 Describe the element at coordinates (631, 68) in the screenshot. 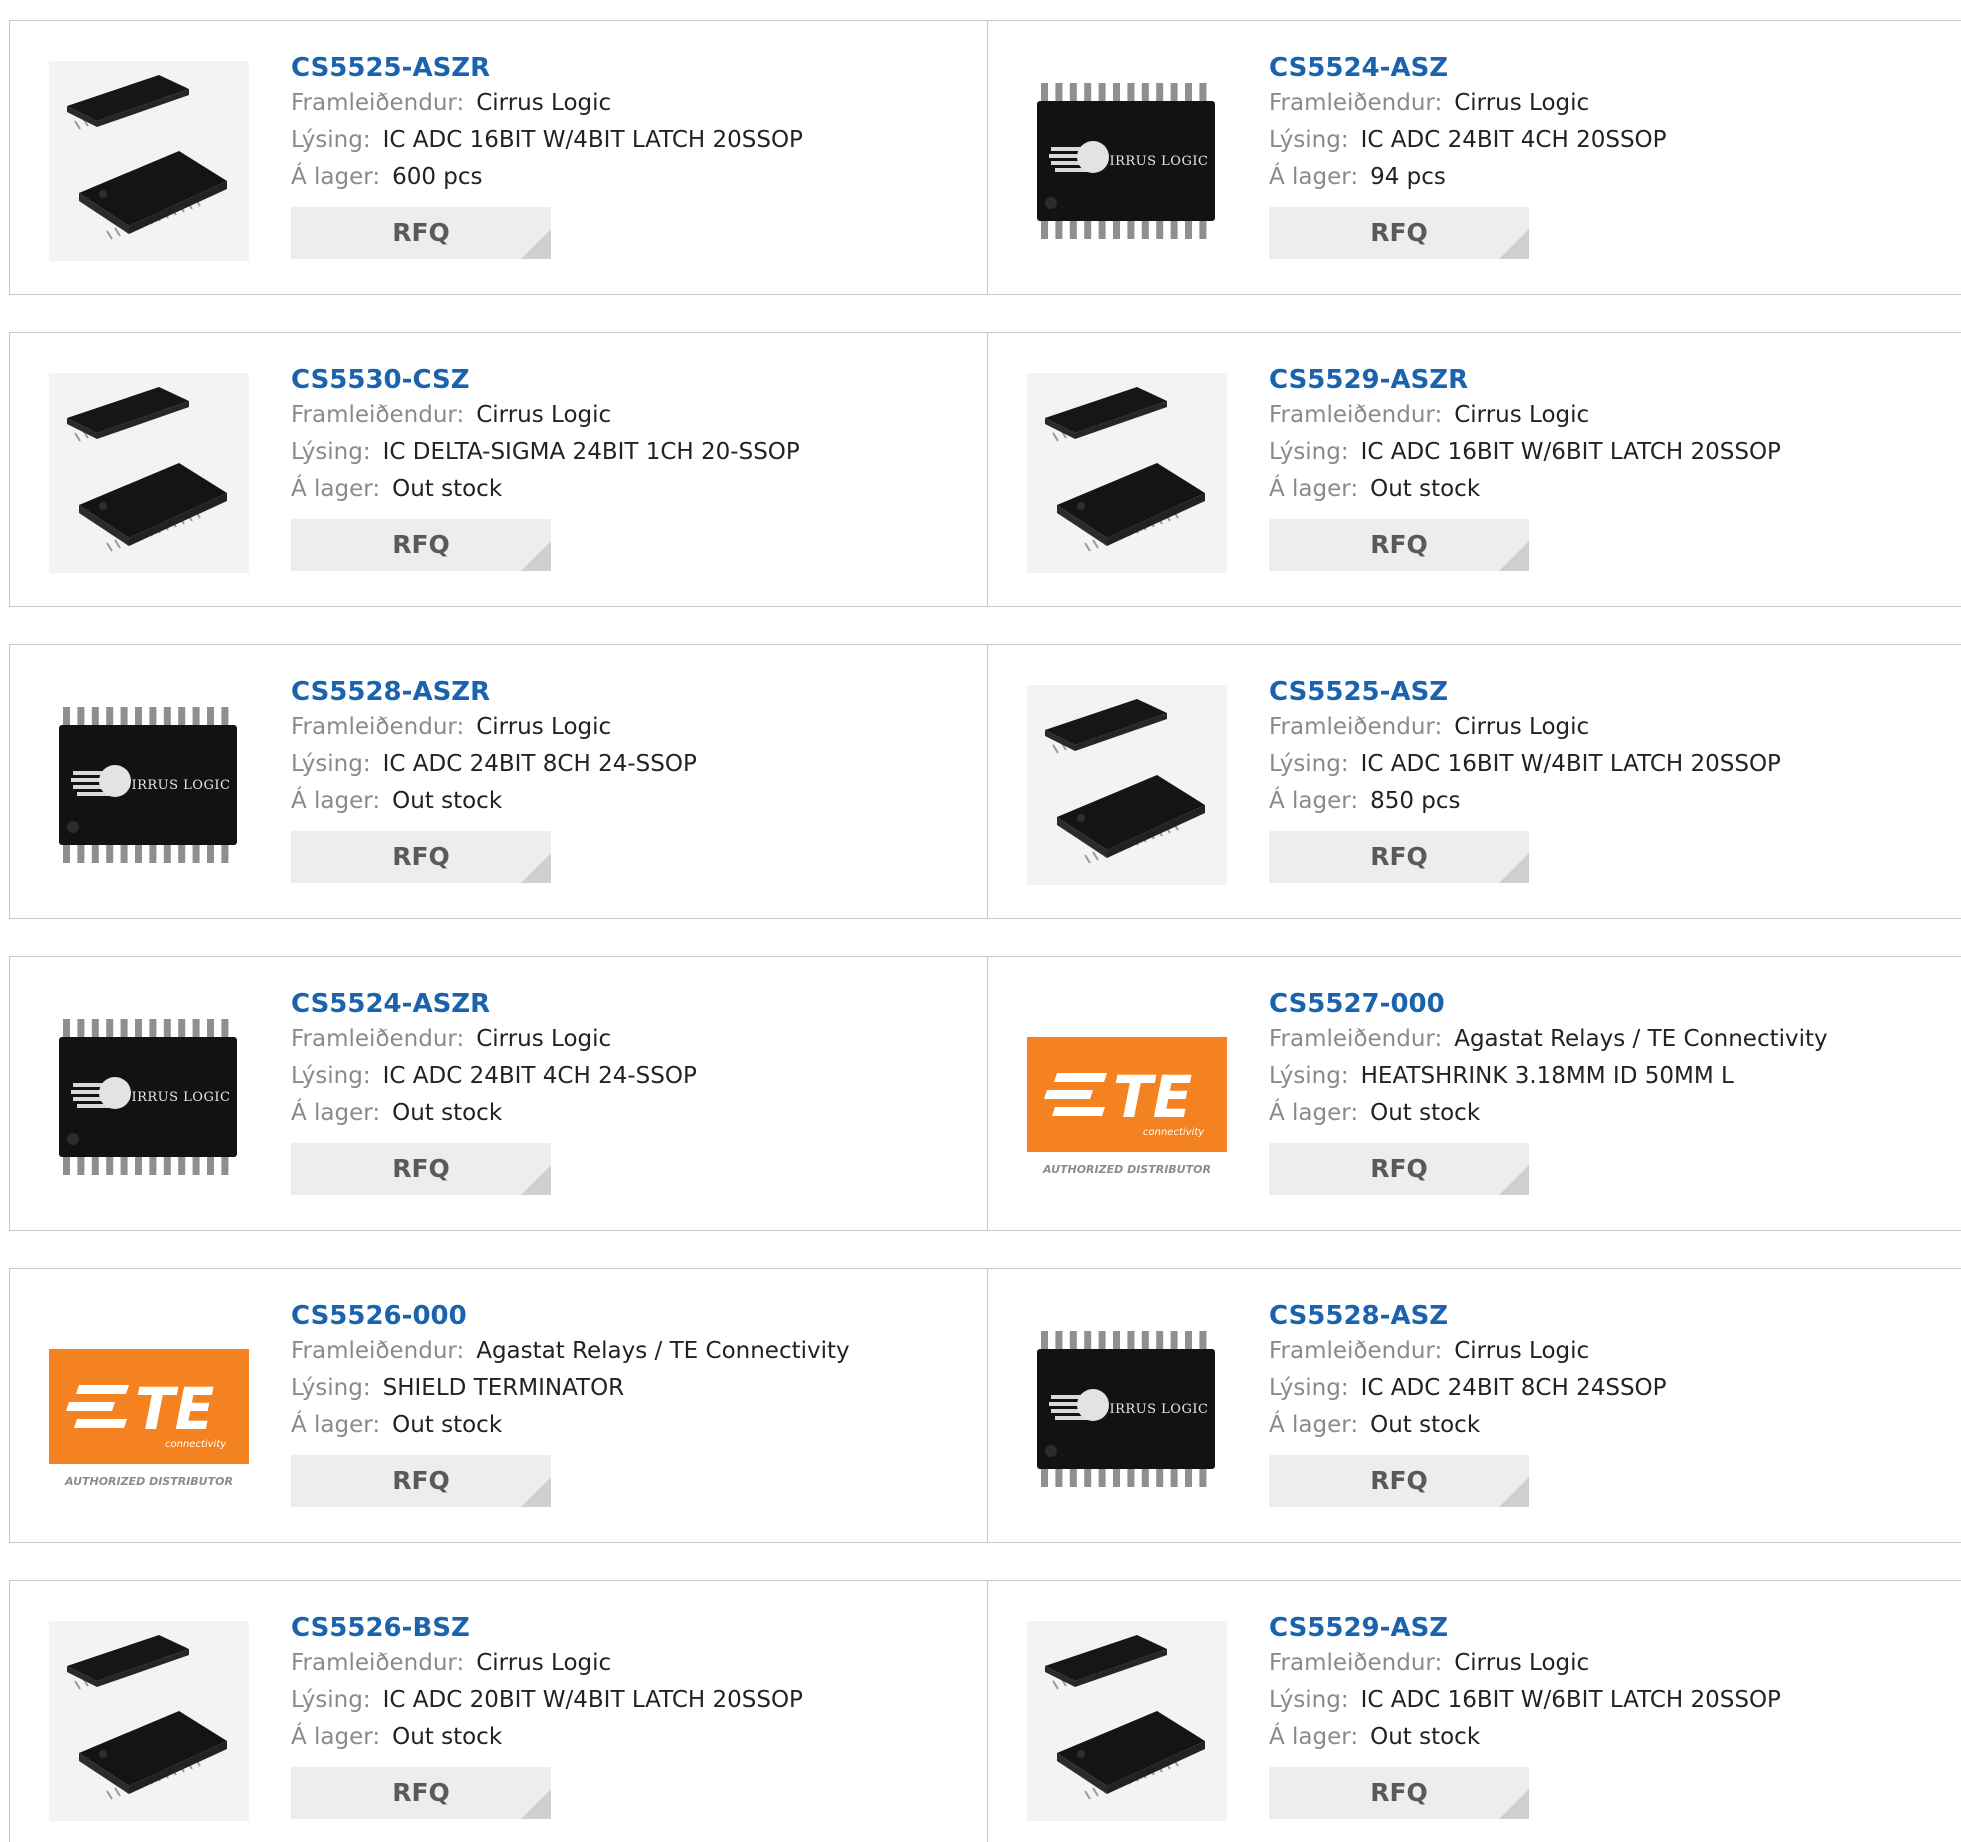

I see `part-number-link: CS5525-ASZR` at that location.